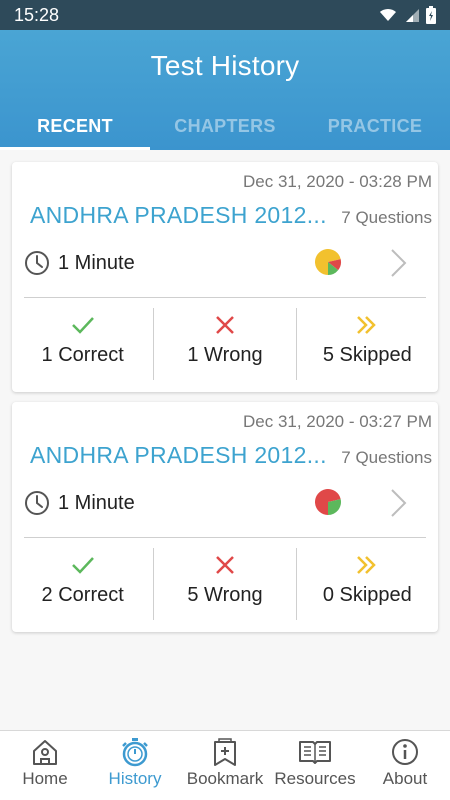 The image size is (450, 800). What do you see at coordinates (45, 778) in the screenshot?
I see `nav-label: Home` at bounding box center [45, 778].